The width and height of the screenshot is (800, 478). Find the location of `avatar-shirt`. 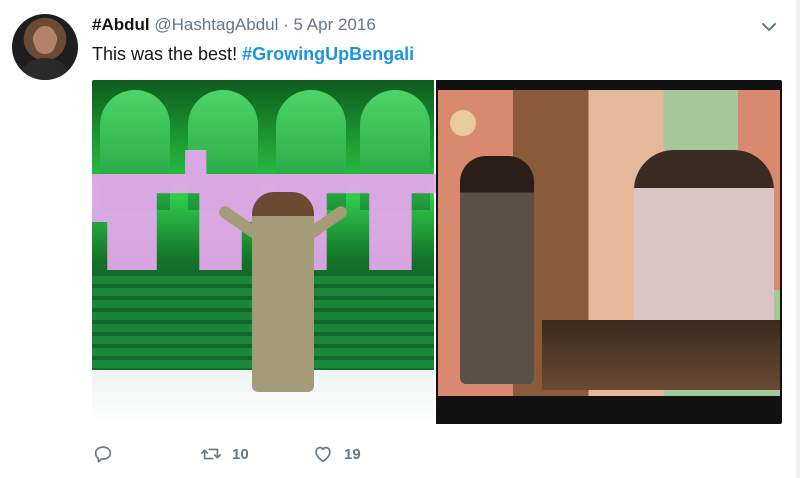

avatar-shirt is located at coordinates (45, 69).